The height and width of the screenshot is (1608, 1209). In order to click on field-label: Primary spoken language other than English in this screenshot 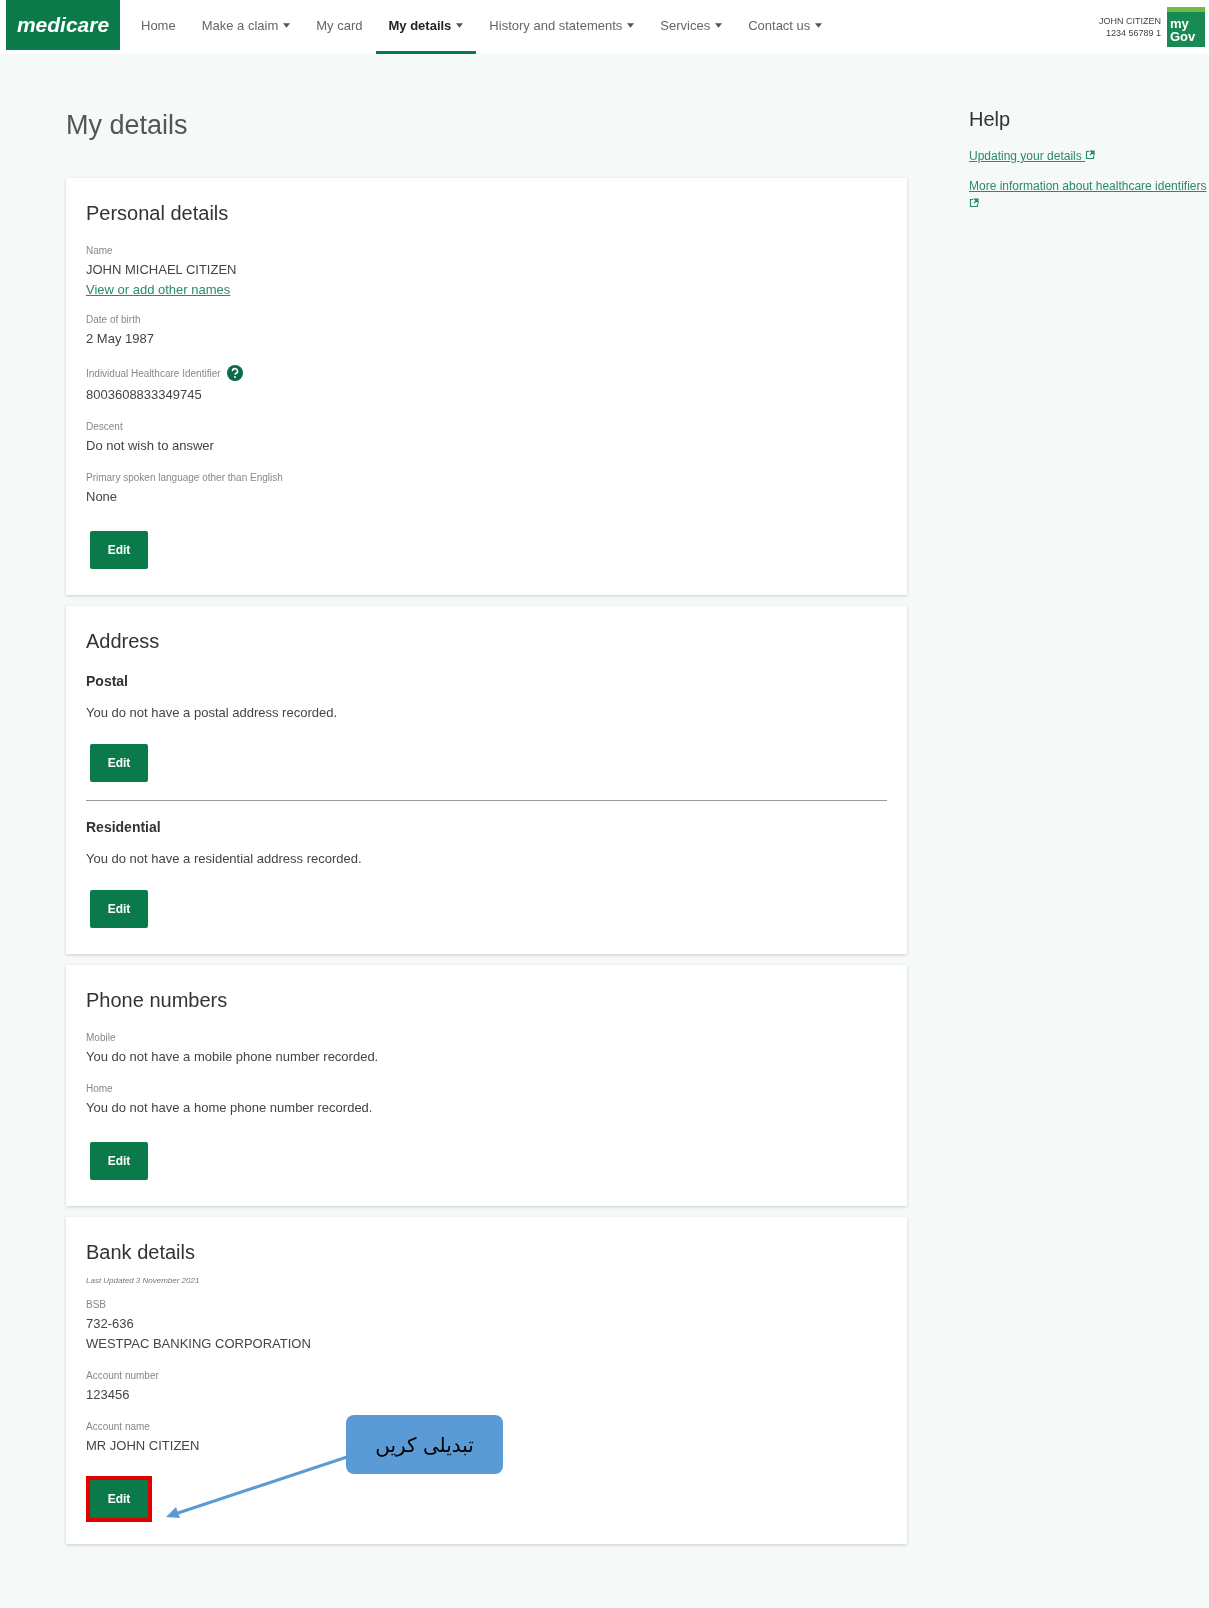, I will do `click(184, 477)`.